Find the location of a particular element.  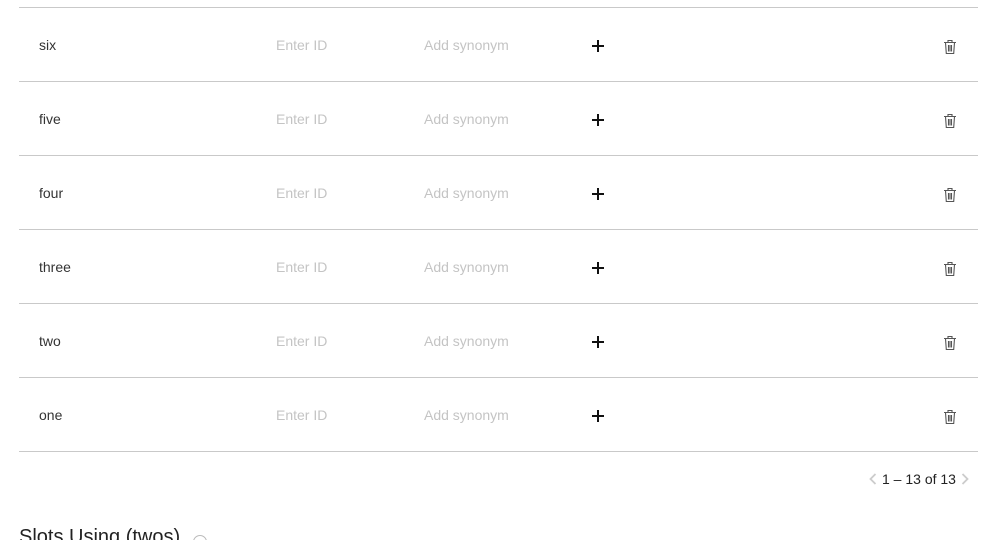

help-icon is located at coordinates (200, 537).